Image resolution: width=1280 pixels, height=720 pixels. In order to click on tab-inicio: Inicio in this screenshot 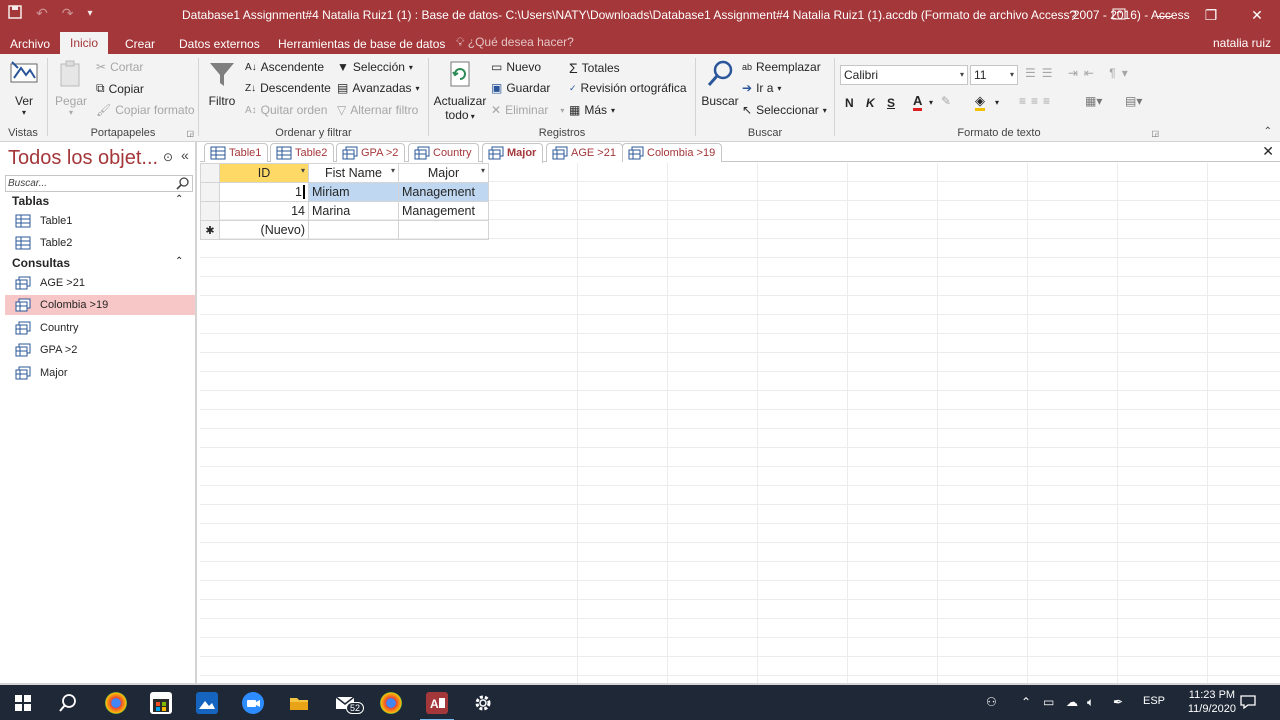, I will do `click(84, 43)`.